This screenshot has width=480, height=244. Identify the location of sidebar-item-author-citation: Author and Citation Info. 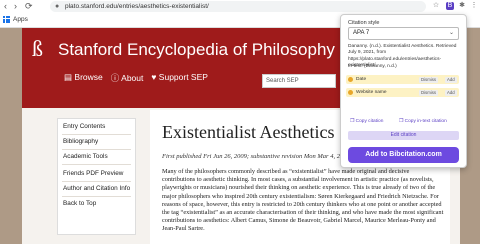
(96, 188).